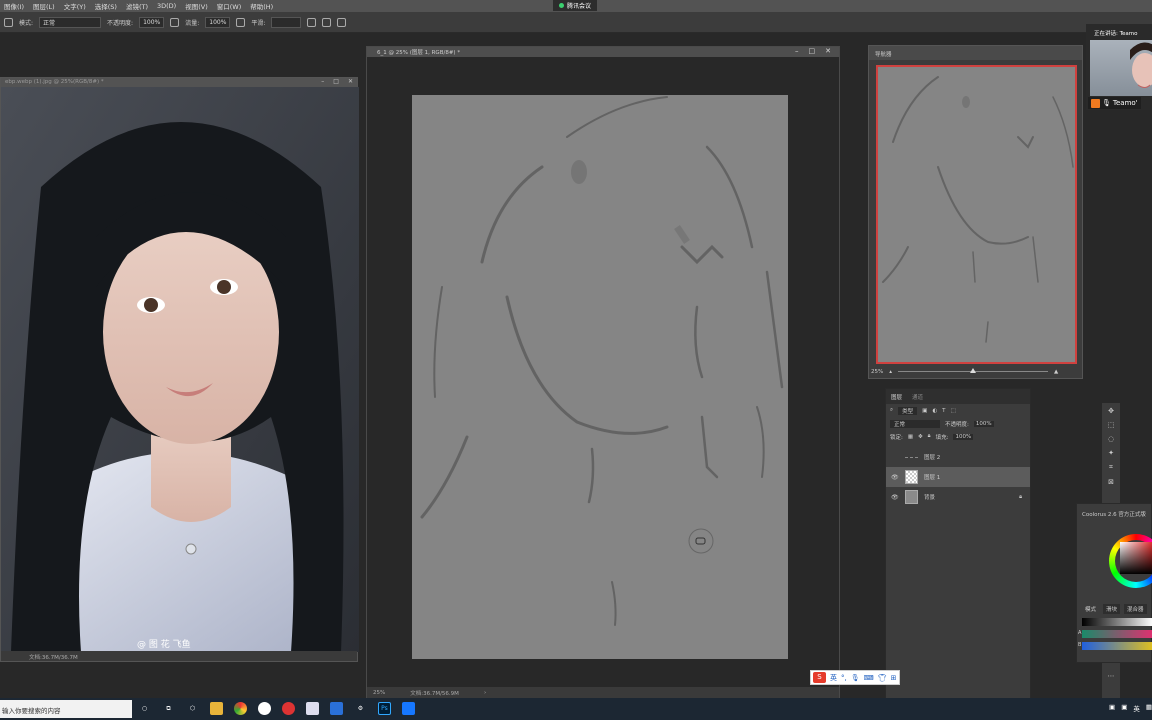  What do you see at coordinates (218, 22) in the screenshot?
I see `flow-field: 100%` at bounding box center [218, 22].